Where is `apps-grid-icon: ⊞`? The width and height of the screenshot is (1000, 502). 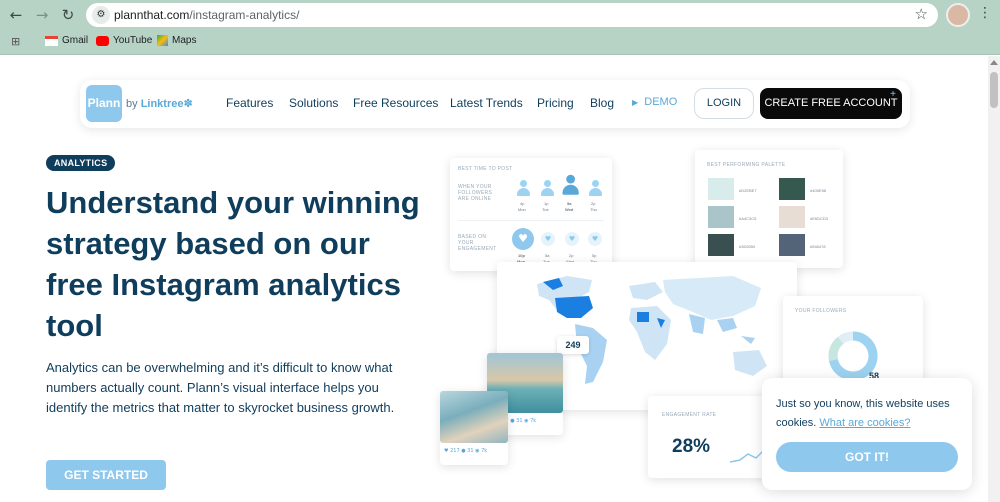 apps-grid-icon: ⊞ is located at coordinates (15, 41).